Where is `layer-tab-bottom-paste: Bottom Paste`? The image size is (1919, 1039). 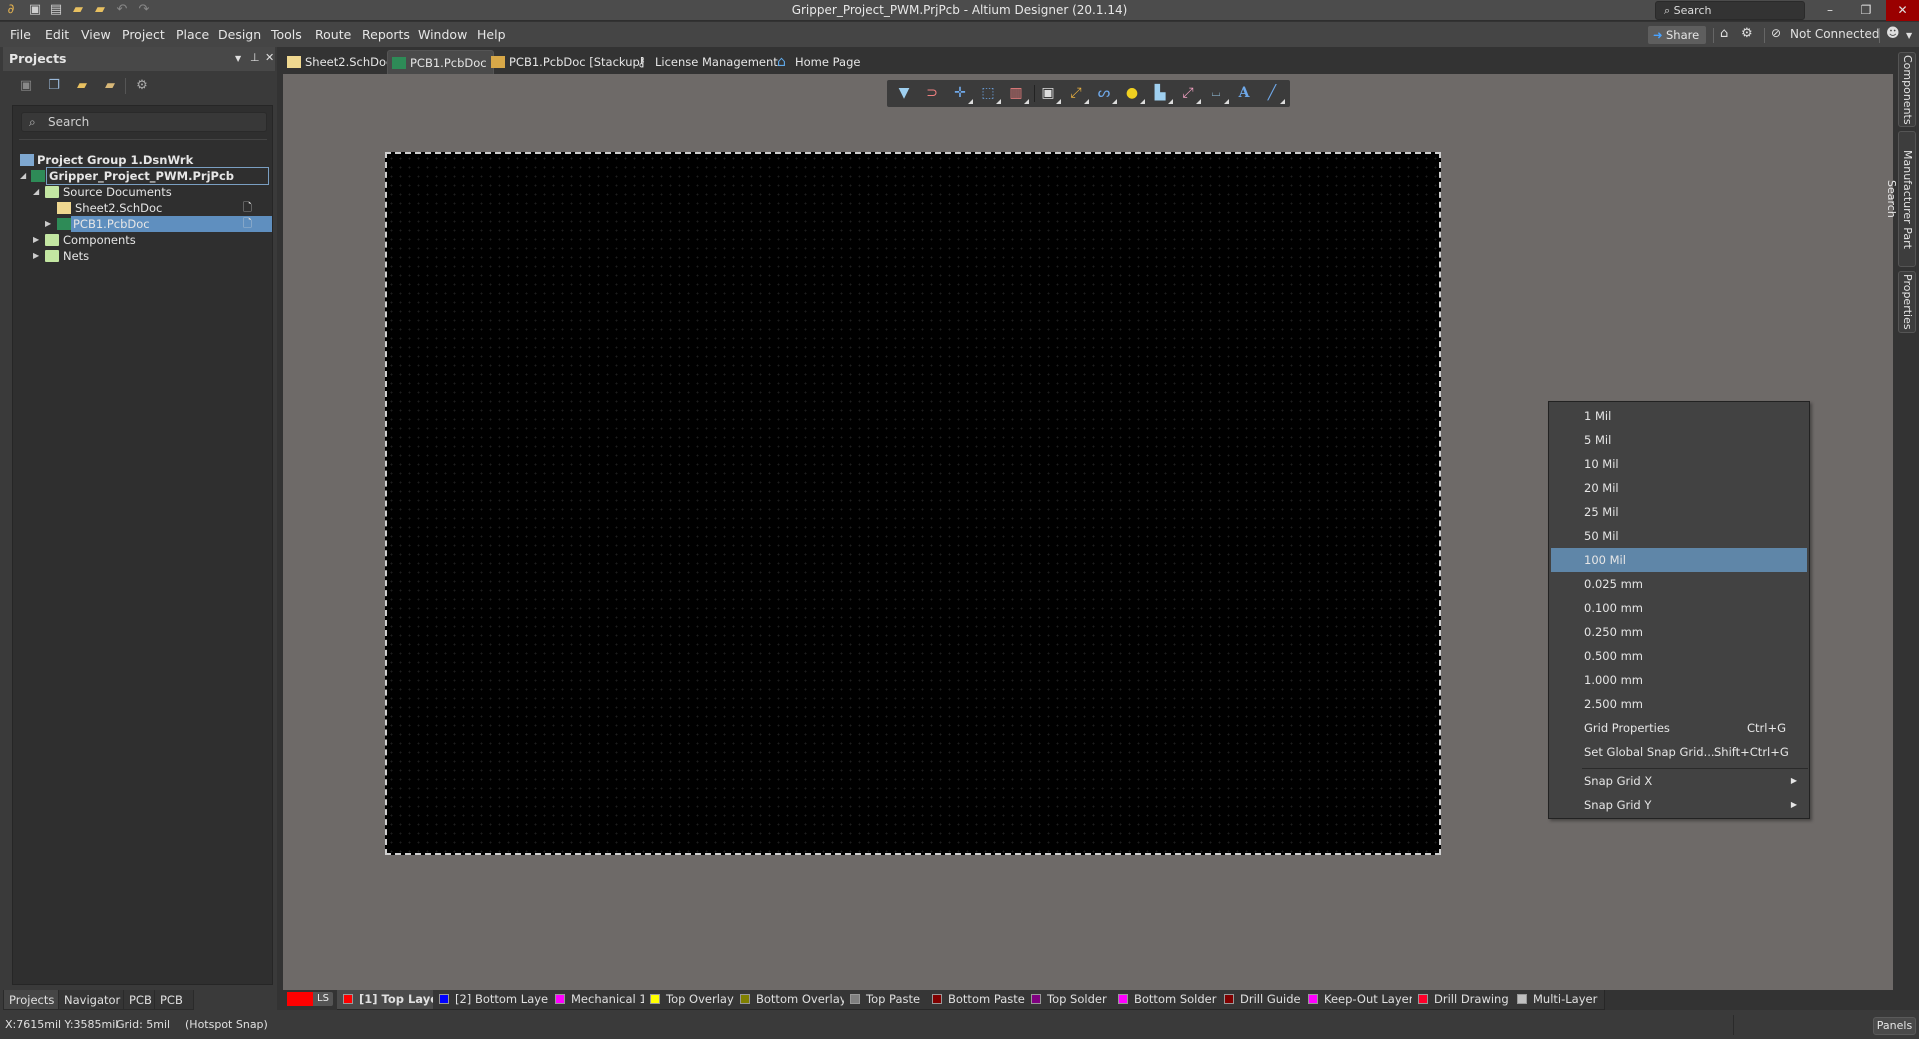
layer-tab-bottom-paste: Bottom Paste is located at coordinates (979, 1000).